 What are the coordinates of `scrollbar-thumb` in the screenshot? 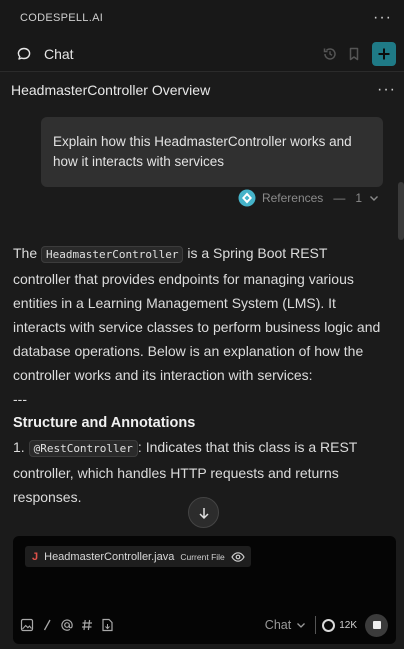 It's located at (401, 211).